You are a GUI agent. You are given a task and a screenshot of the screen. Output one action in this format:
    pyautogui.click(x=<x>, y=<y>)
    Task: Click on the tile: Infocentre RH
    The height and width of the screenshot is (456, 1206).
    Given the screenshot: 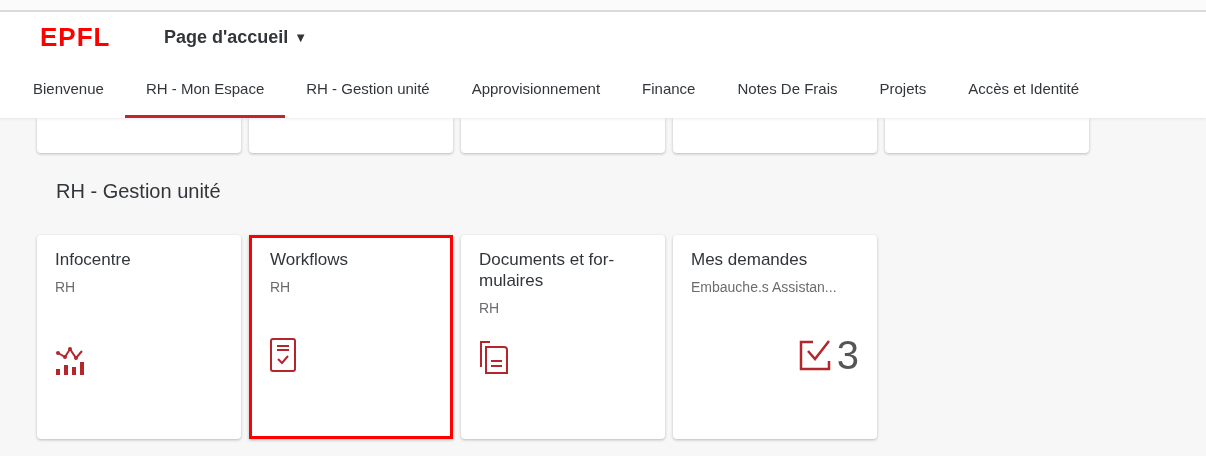 What is the action you would take?
    pyautogui.click(x=139, y=337)
    